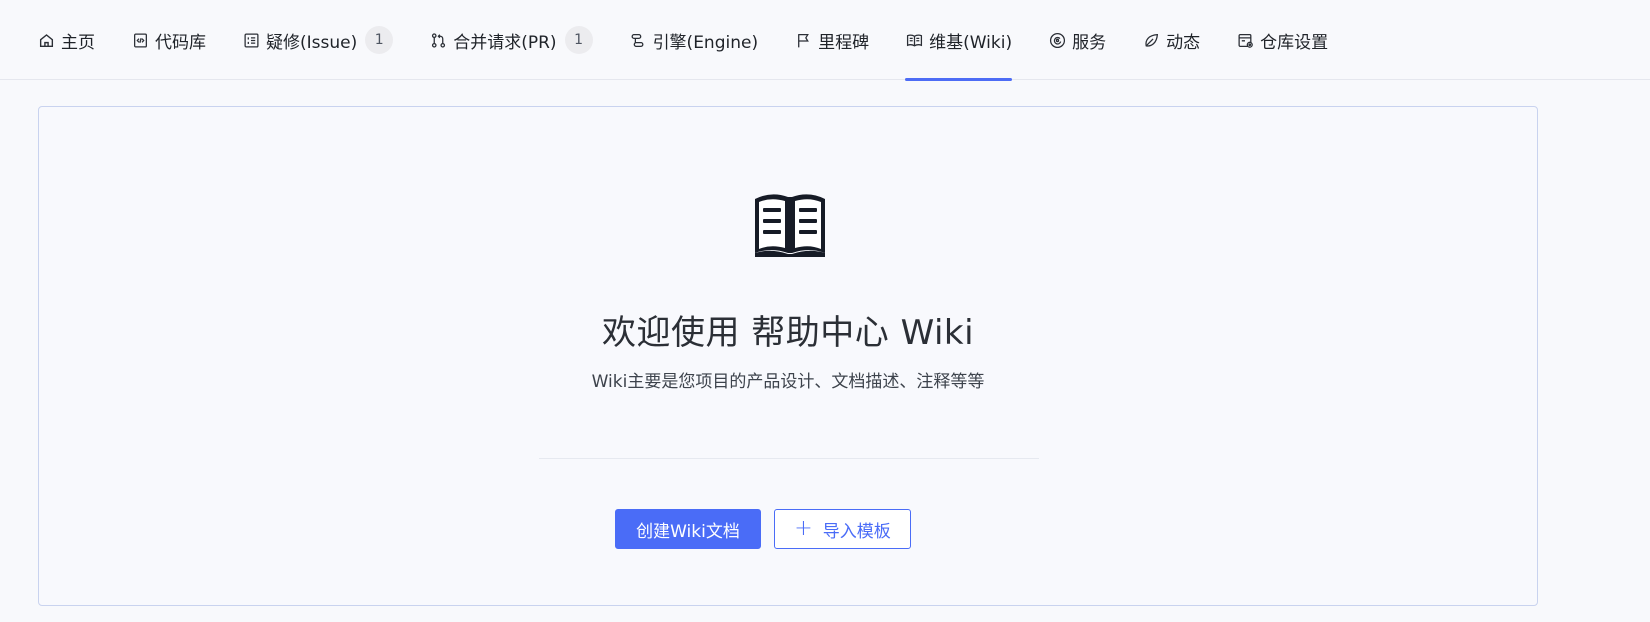  I want to click on tab-service: 服务, so click(1077, 40).